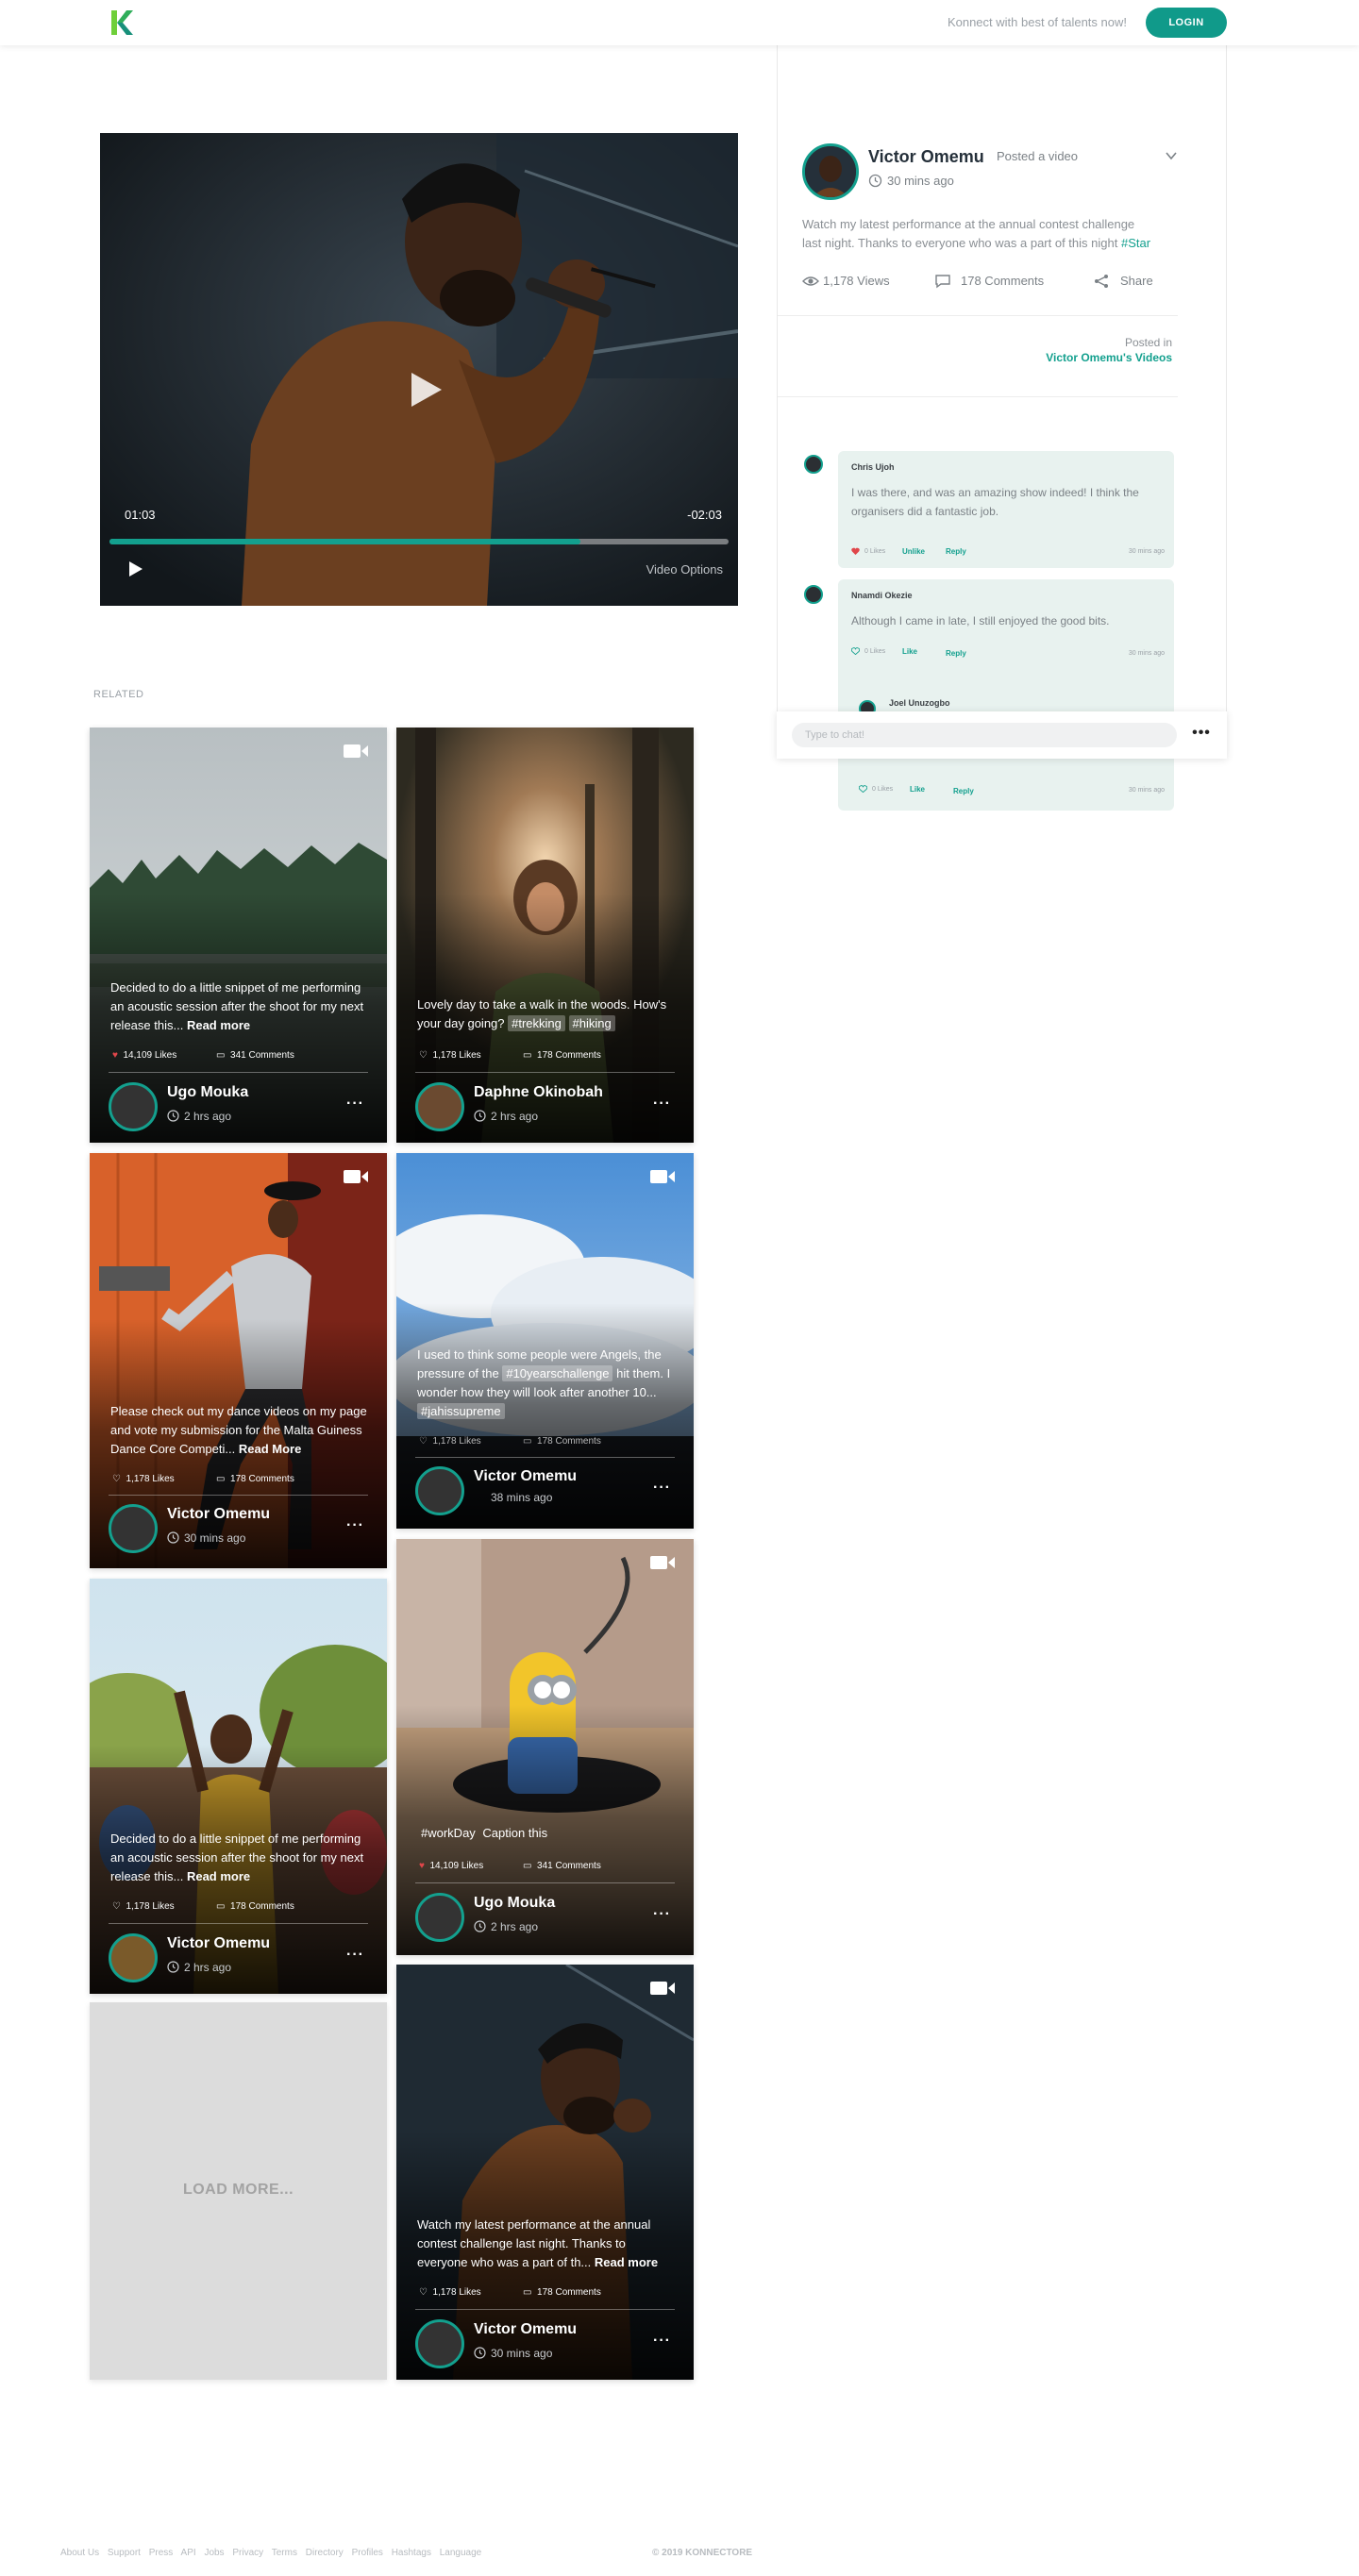 The height and width of the screenshot is (2576, 1359). Describe the element at coordinates (538, 1092) in the screenshot. I see `card-username: Daphne Okinobah` at that location.